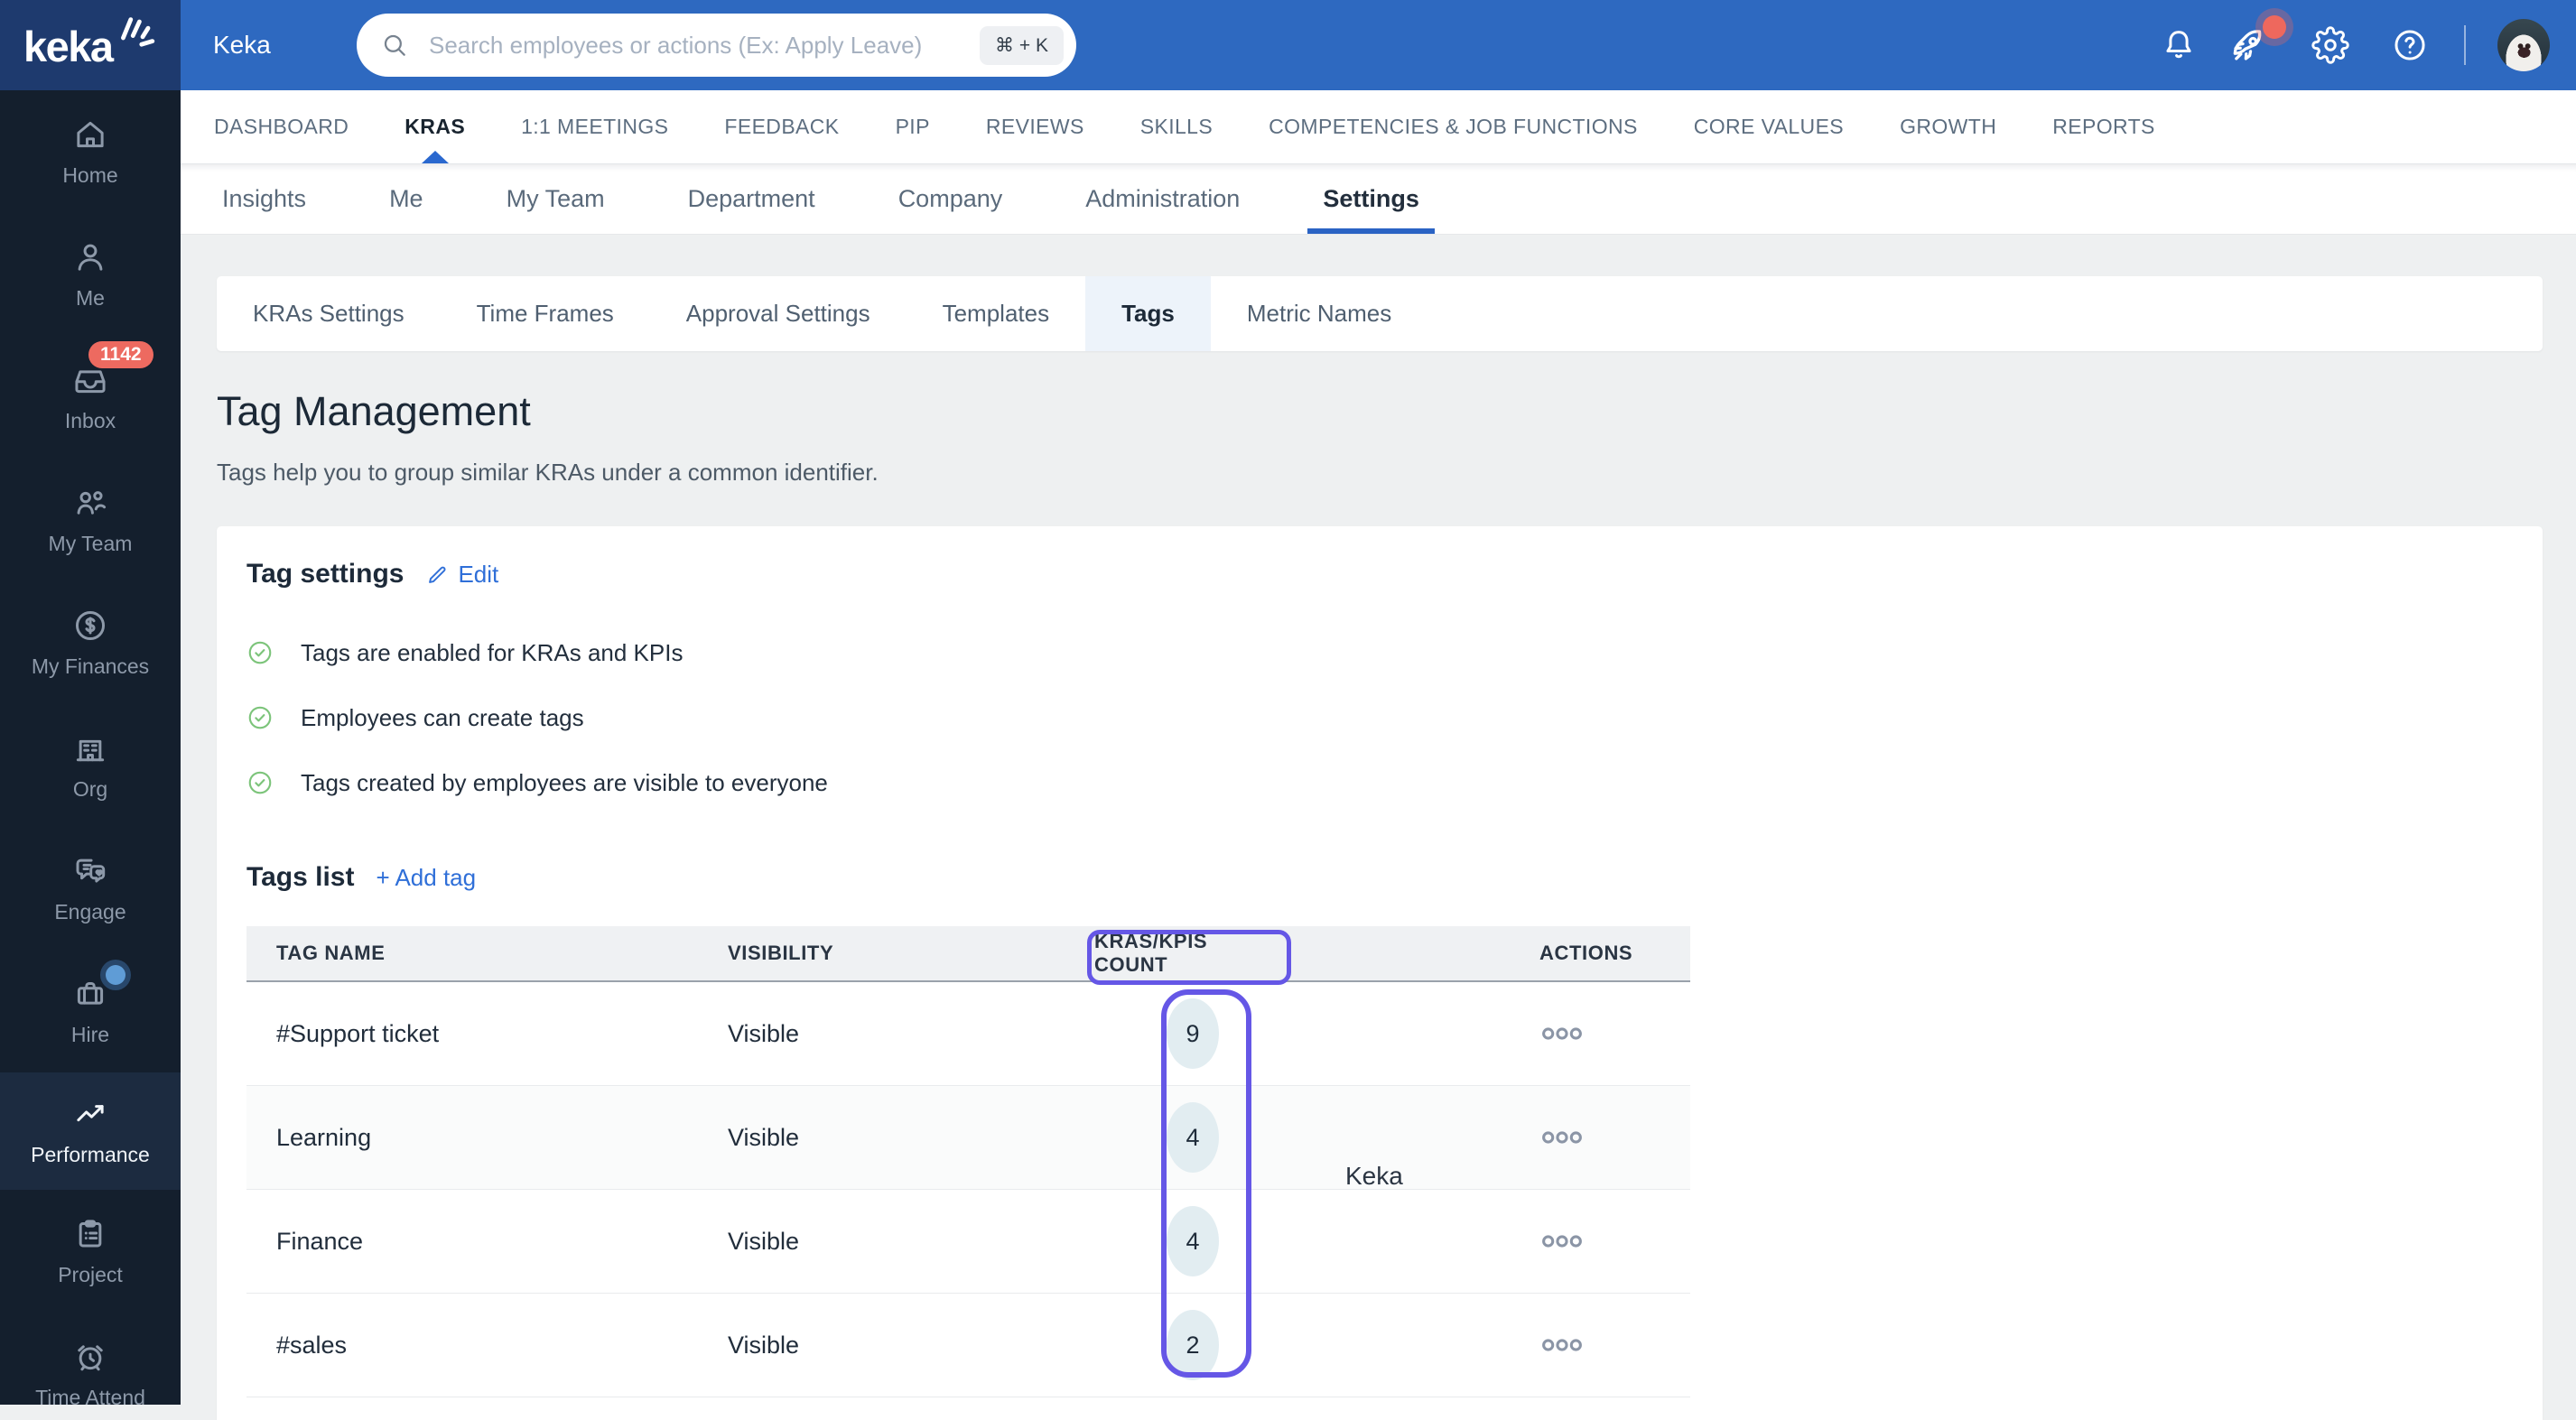 Image resolution: width=2576 pixels, height=1420 pixels. I want to click on sidebar-item-inbox: 1142 Inbox, so click(90, 397).